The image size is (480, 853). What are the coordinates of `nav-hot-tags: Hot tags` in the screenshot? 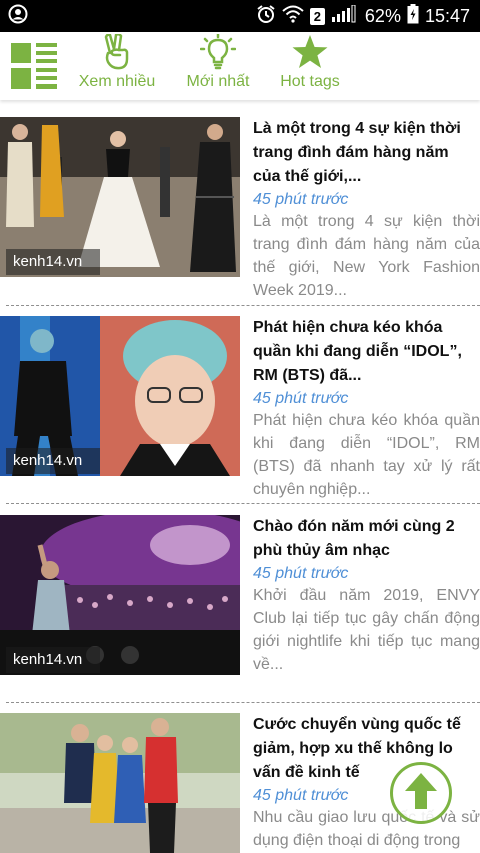 It's located at (310, 62).